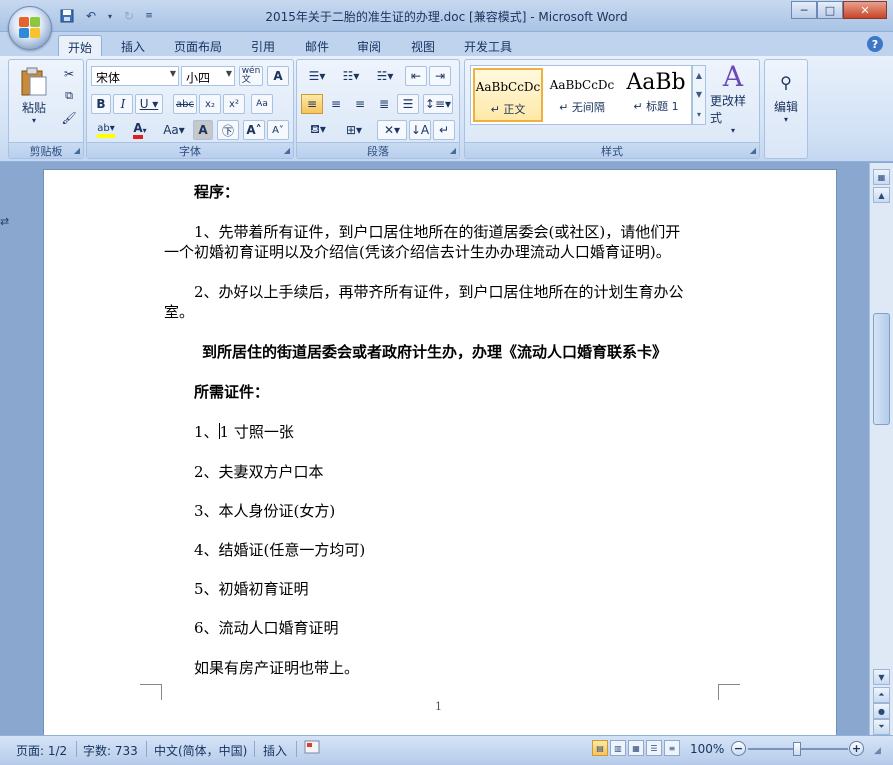 This screenshot has width=893, height=765. Describe the element at coordinates (101, 104) in the screenshot. I see `bold-button: B` at that location.